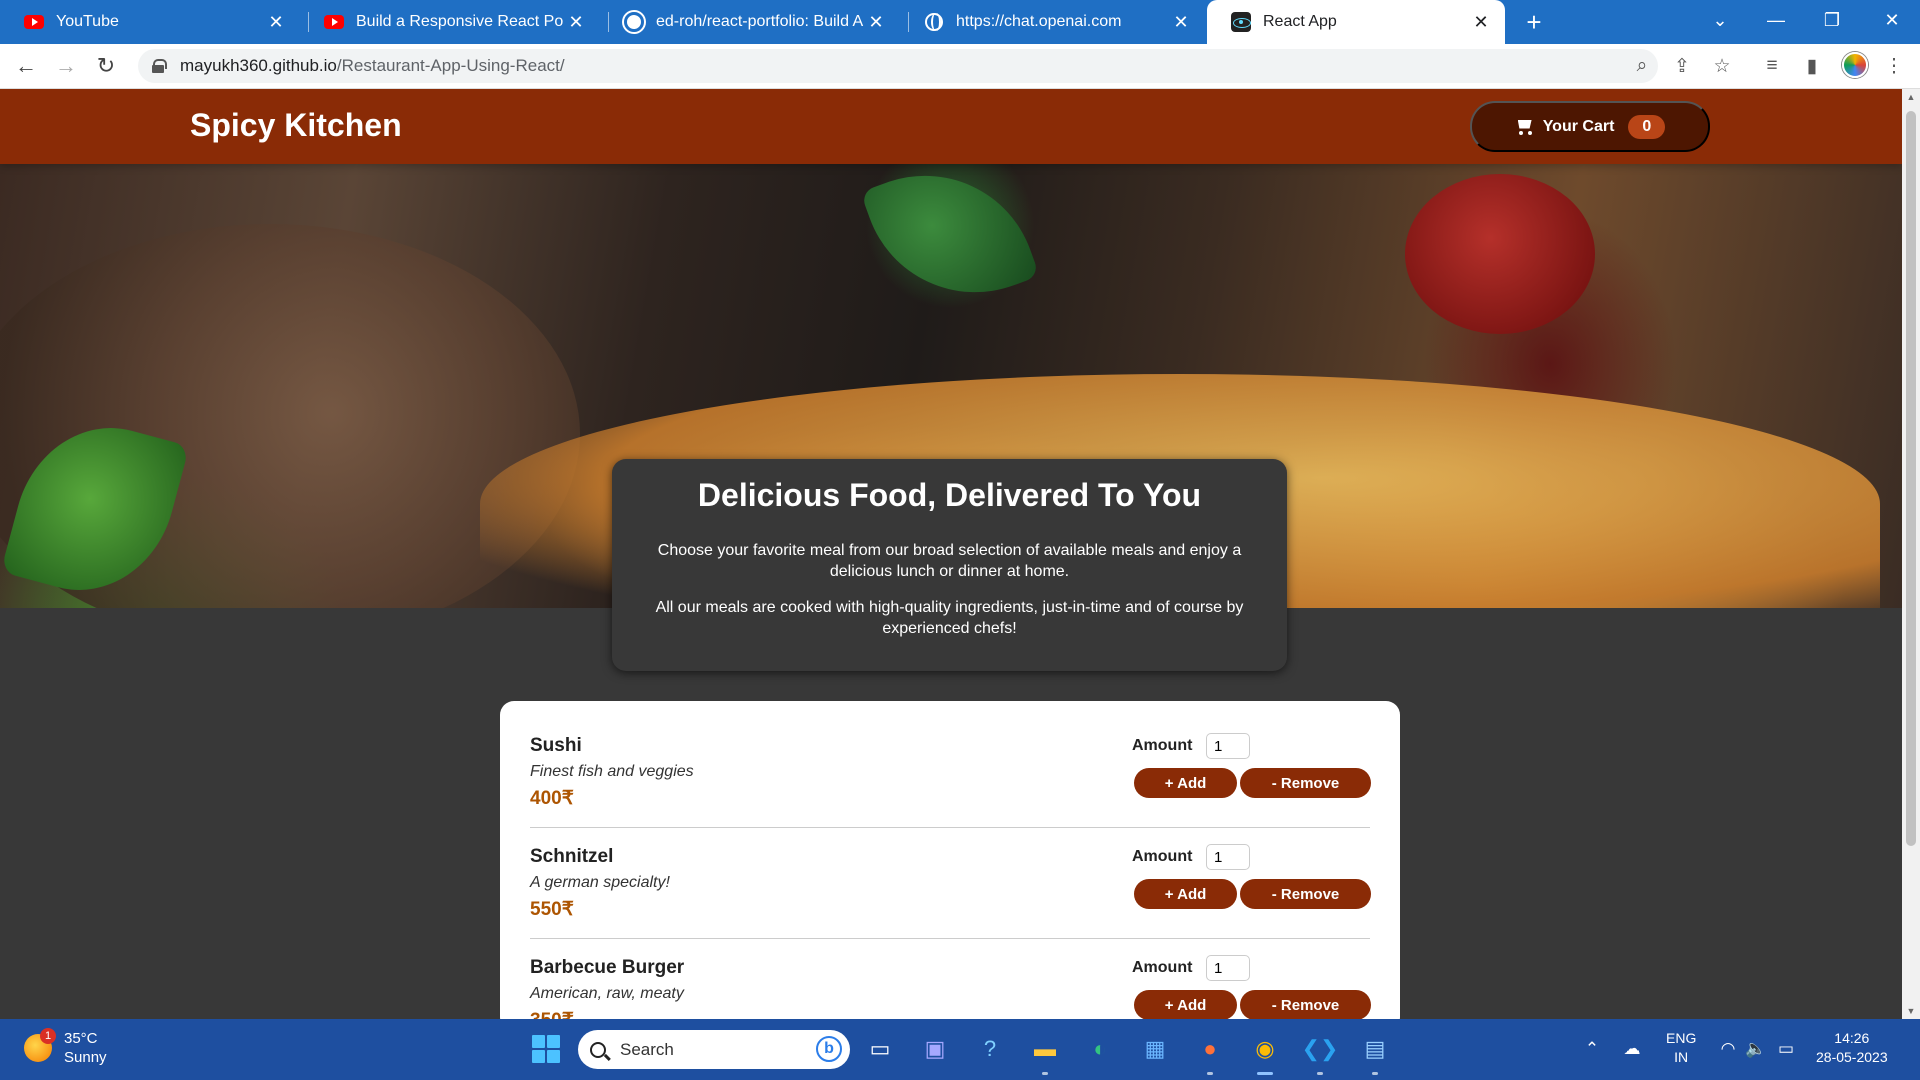  I want to click on bookmark-star-icon: ☆, so click(1722, 66).